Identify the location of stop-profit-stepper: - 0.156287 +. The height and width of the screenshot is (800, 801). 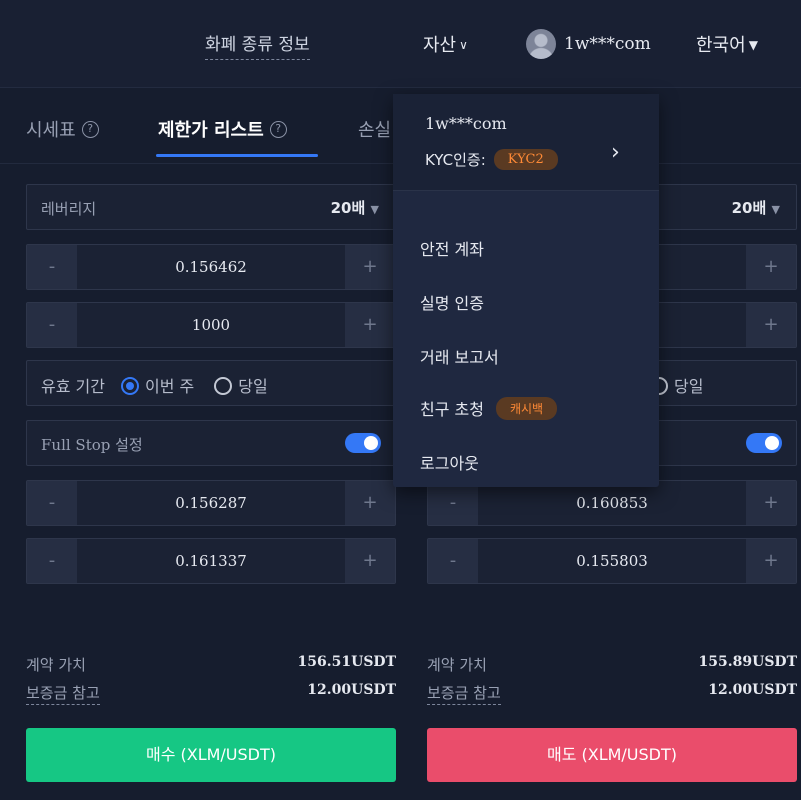
(211, 503).